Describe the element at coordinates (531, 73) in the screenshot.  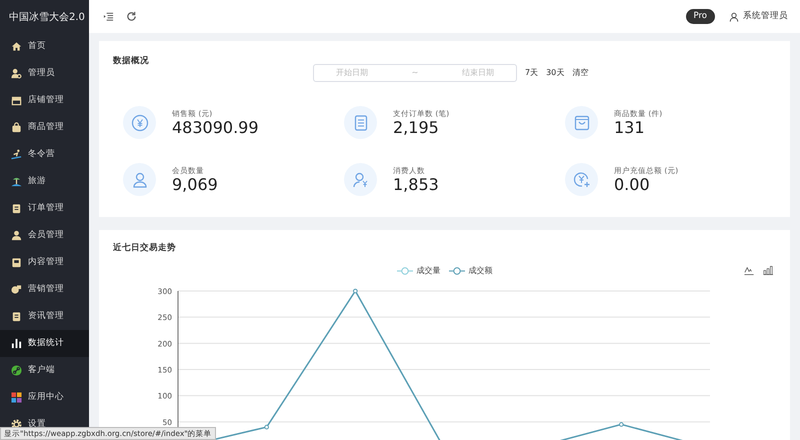
I see `quick-range-link: 7天` at that location.